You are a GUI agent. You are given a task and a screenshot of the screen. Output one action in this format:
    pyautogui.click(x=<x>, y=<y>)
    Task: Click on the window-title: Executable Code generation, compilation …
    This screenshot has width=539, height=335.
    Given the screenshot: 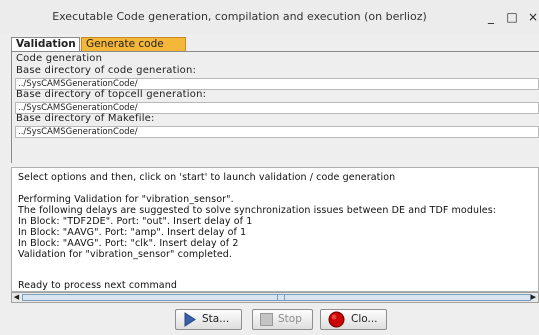 What is the action you would take?
    pyautogui.click(x=239, y=16)
    